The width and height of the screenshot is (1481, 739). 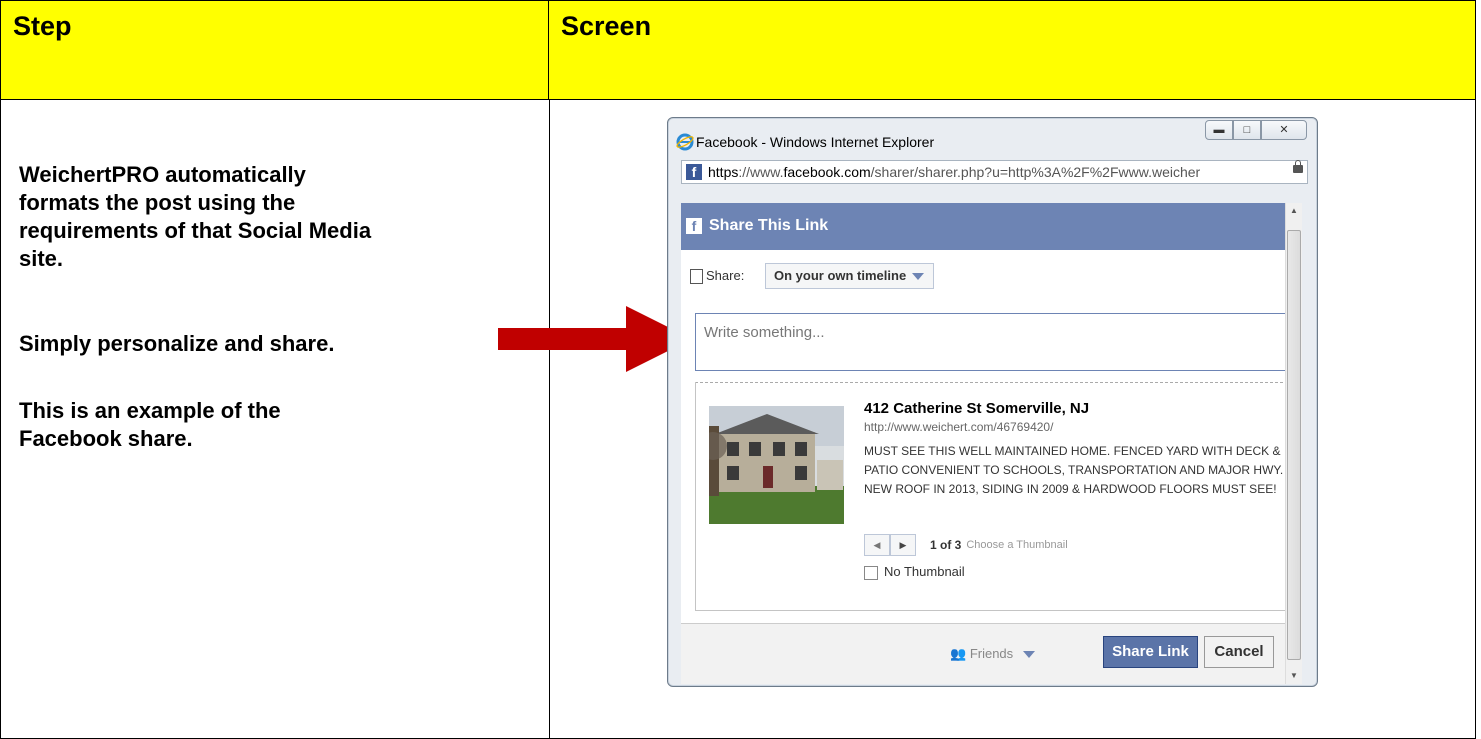 What do you see at coordinates (769, 225) in the screenshot?
I see `dialog-title: Share This Link` at bounding box center [769, 225].